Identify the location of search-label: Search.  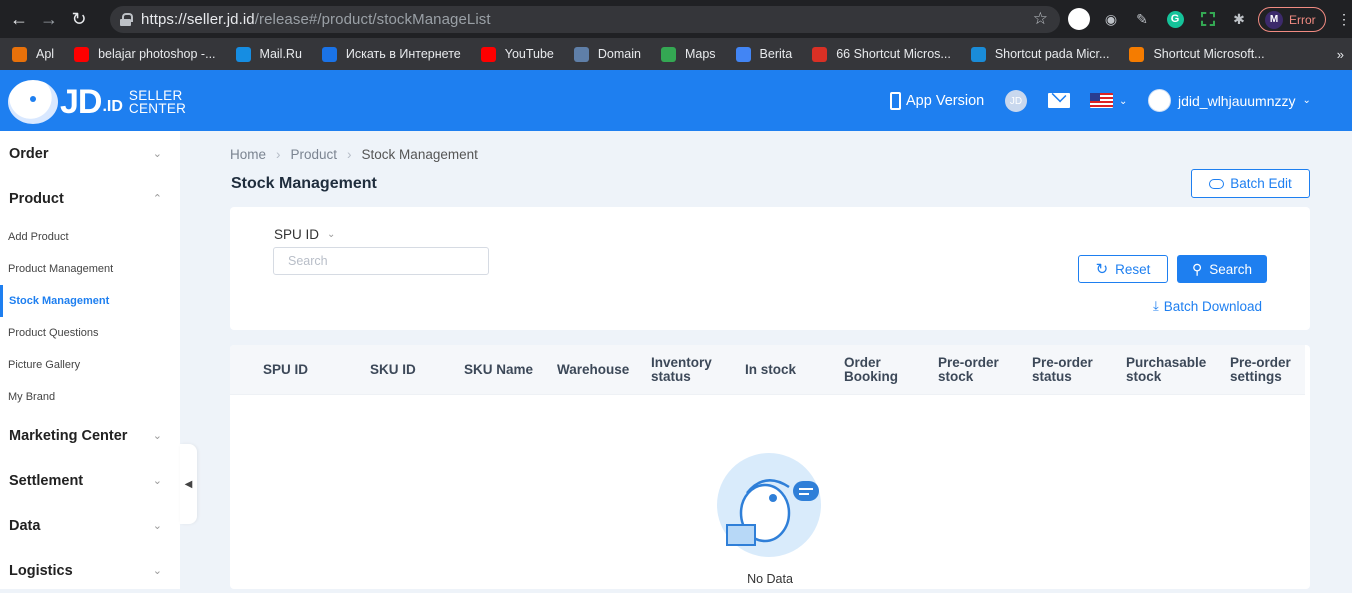
(1231, 269).